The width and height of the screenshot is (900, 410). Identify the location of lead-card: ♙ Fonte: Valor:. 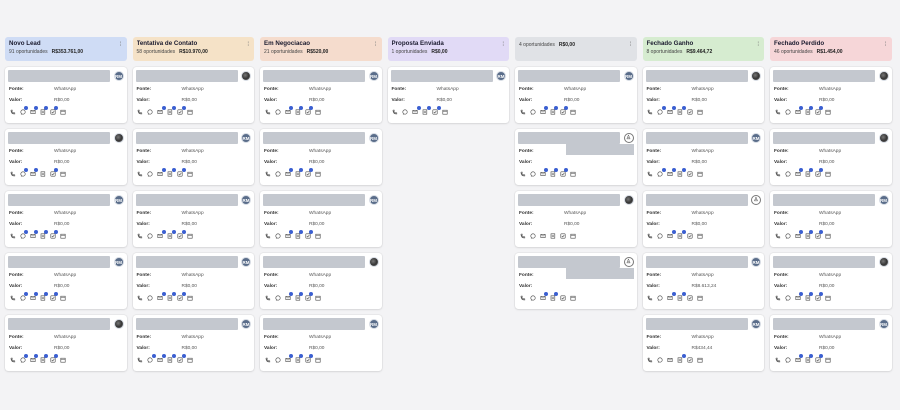
(576, 281).